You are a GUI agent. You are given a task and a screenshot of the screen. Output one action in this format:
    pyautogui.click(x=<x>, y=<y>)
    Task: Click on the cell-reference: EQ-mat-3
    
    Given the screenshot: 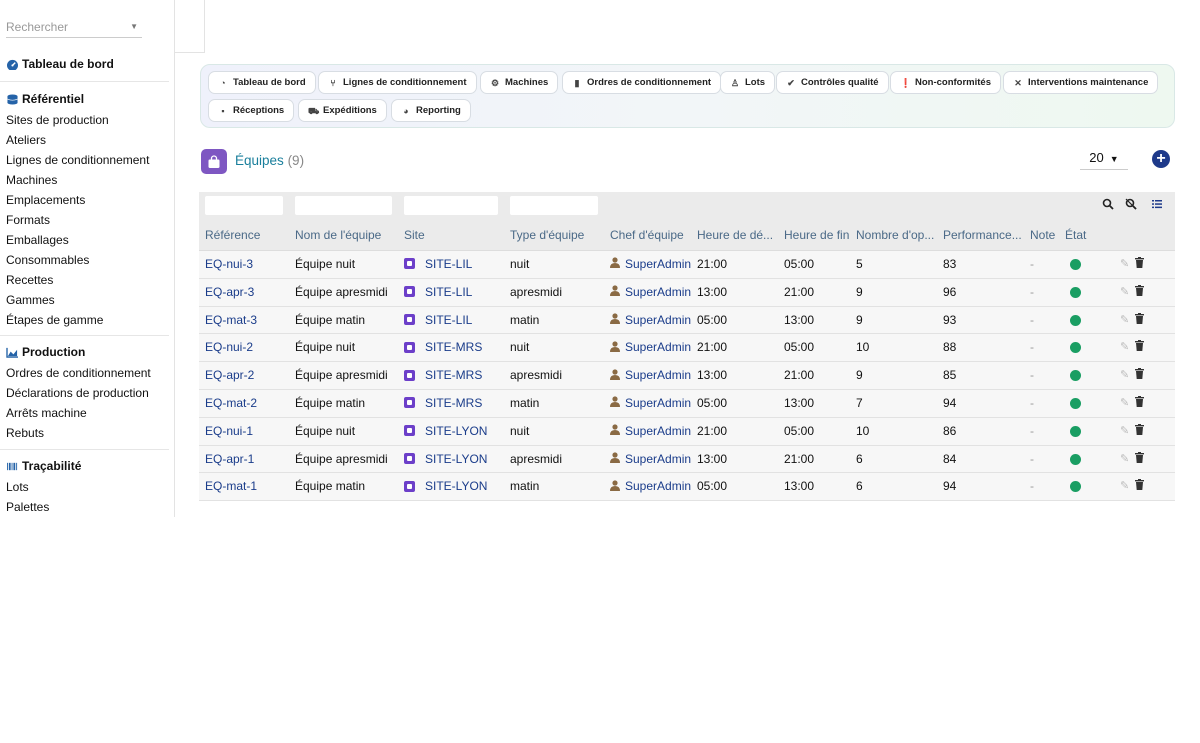 What is the action you would take?
    pyautogui.click(x=231, y=320)
    